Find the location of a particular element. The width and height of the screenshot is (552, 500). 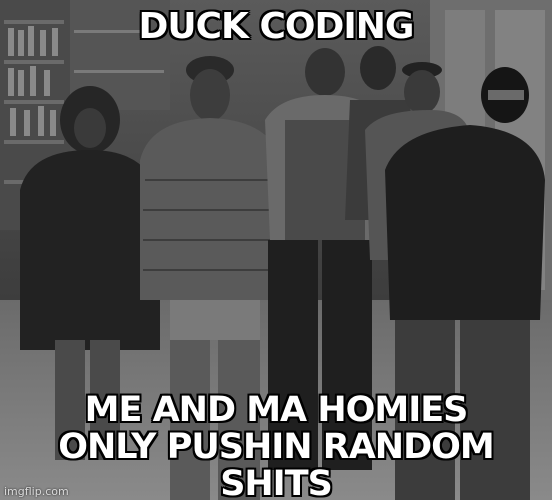

top-caption: DUCK CODING is located at coordinates (276, 26).